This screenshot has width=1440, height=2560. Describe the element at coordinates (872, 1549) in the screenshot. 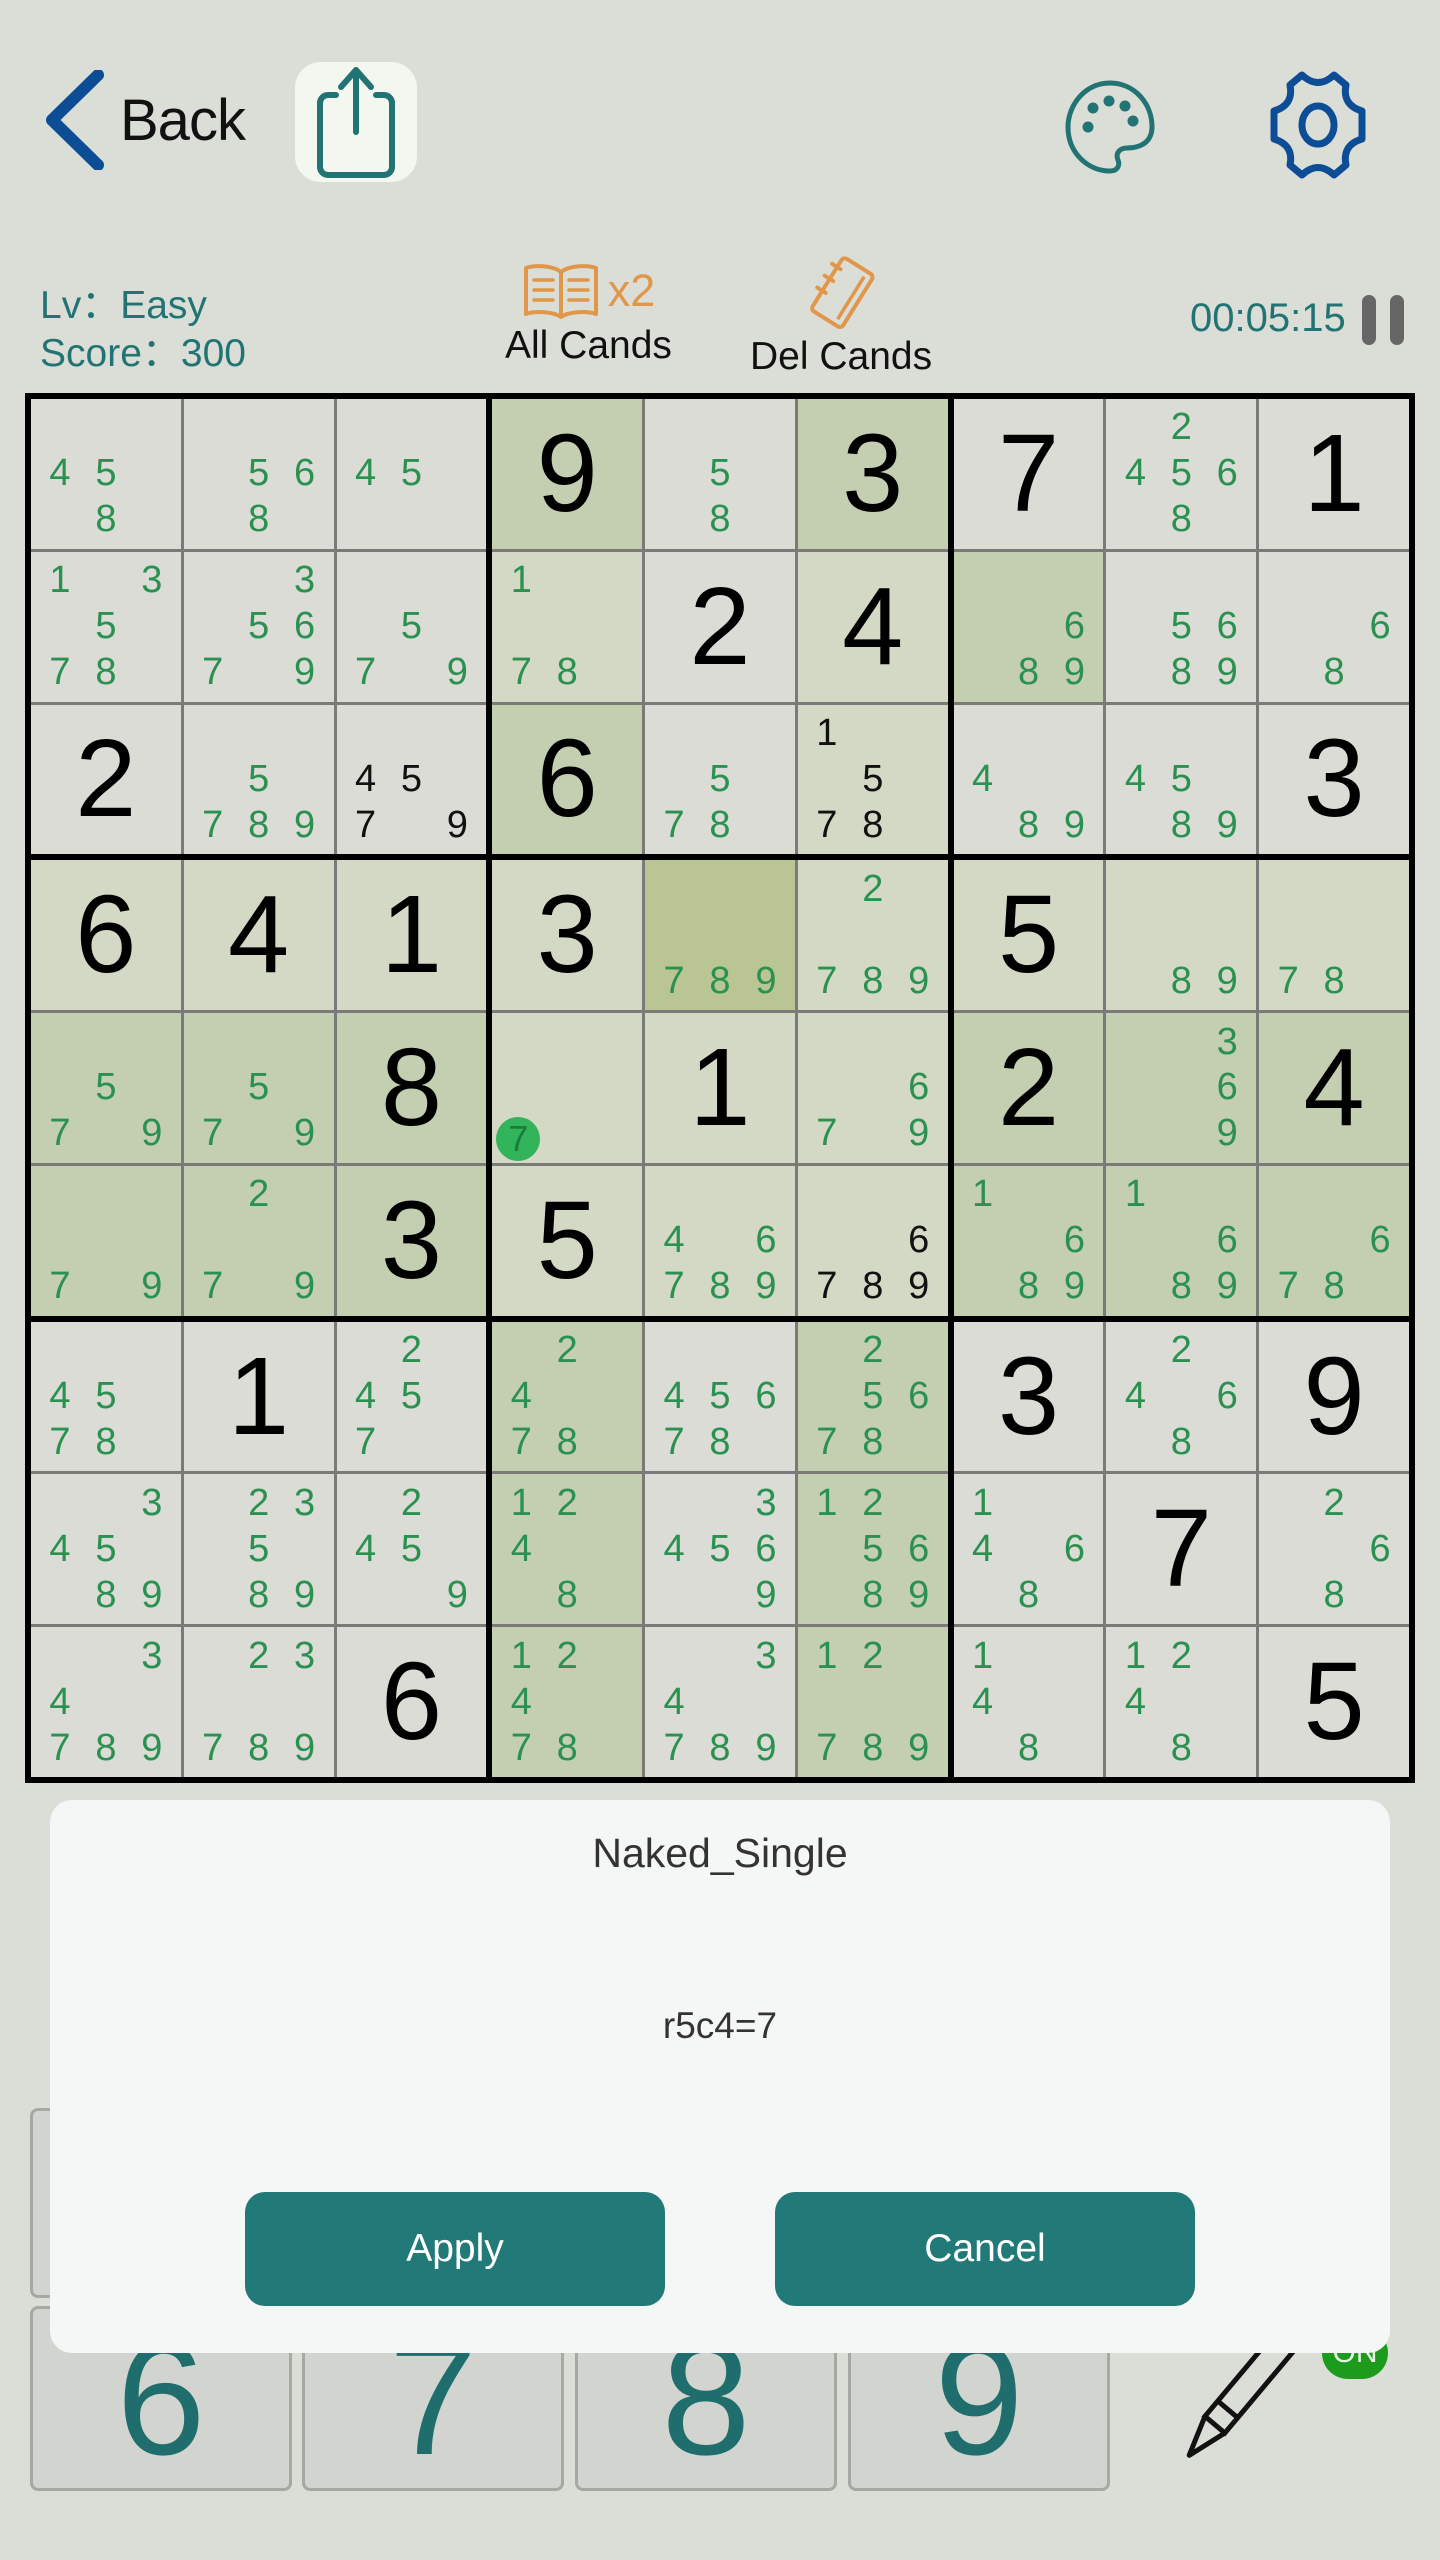

I see `board-cell: 125689` at that location.